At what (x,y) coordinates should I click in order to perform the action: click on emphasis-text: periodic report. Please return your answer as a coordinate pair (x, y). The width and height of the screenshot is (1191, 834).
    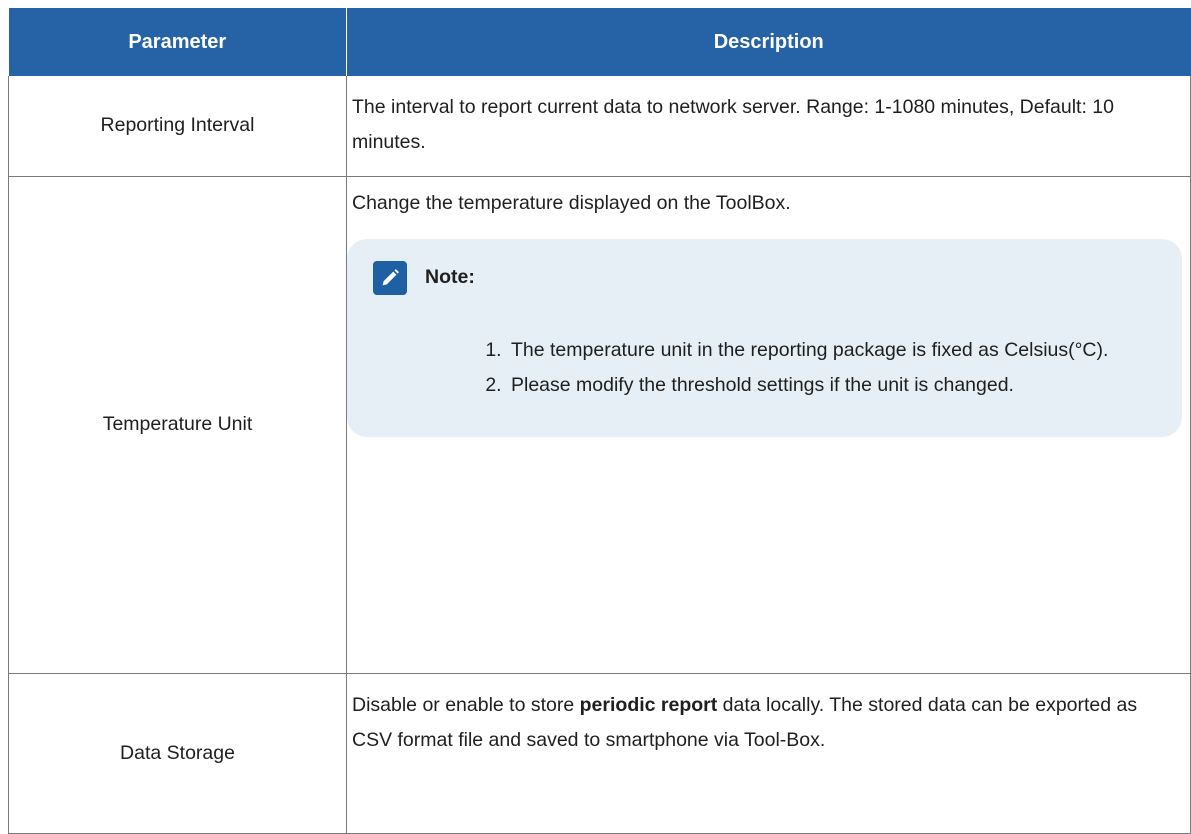
    Looking at the image, I should click on (648, 704).